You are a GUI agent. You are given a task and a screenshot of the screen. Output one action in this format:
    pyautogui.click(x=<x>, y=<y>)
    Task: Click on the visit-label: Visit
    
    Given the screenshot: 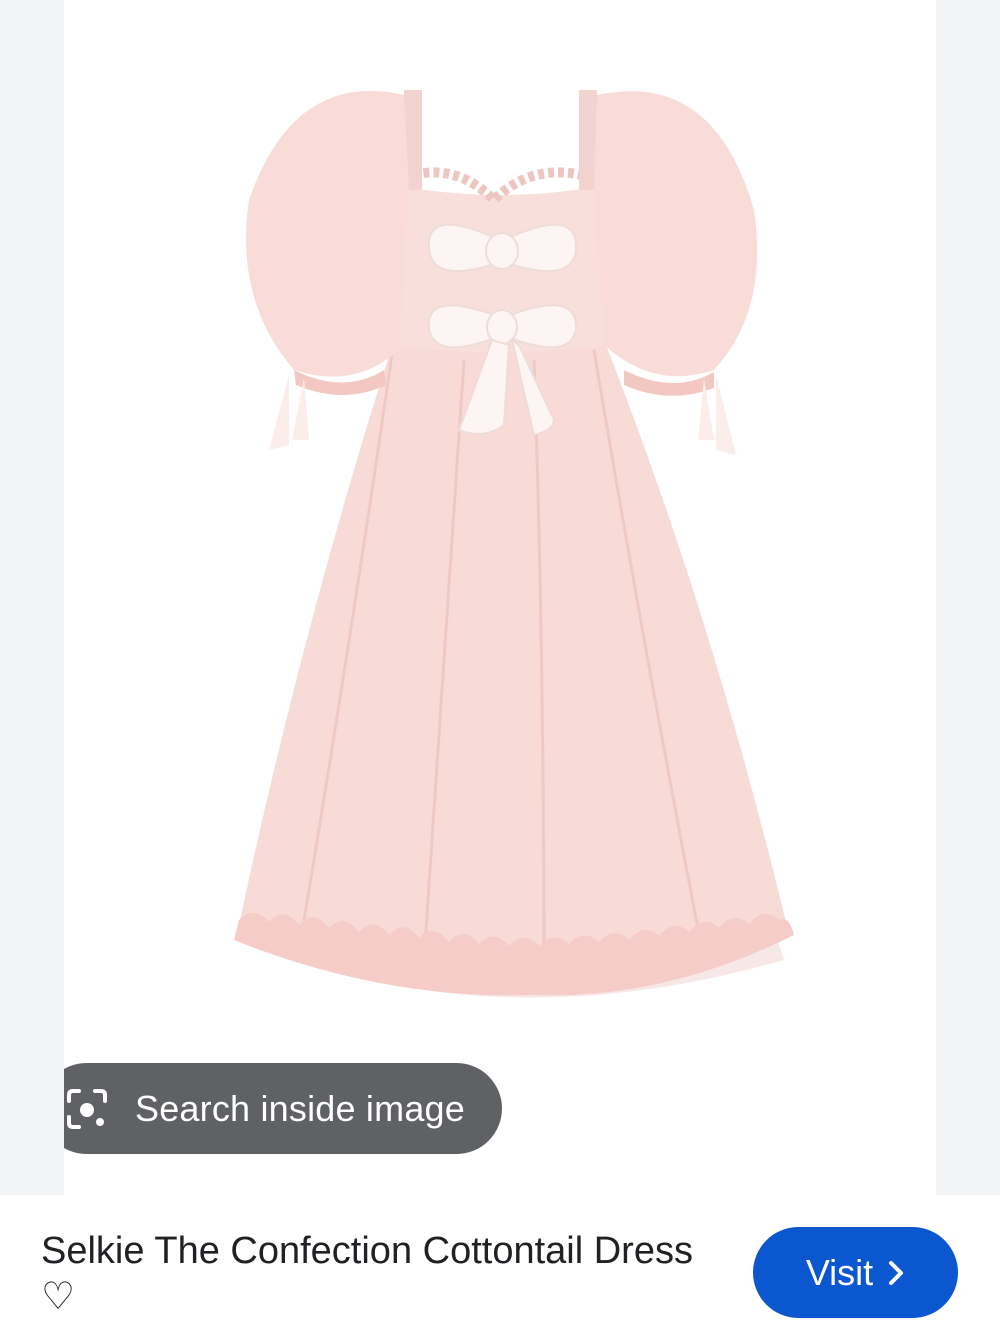 What is the action you would take?
    pyautogui.click(x=839, y=1272)
    